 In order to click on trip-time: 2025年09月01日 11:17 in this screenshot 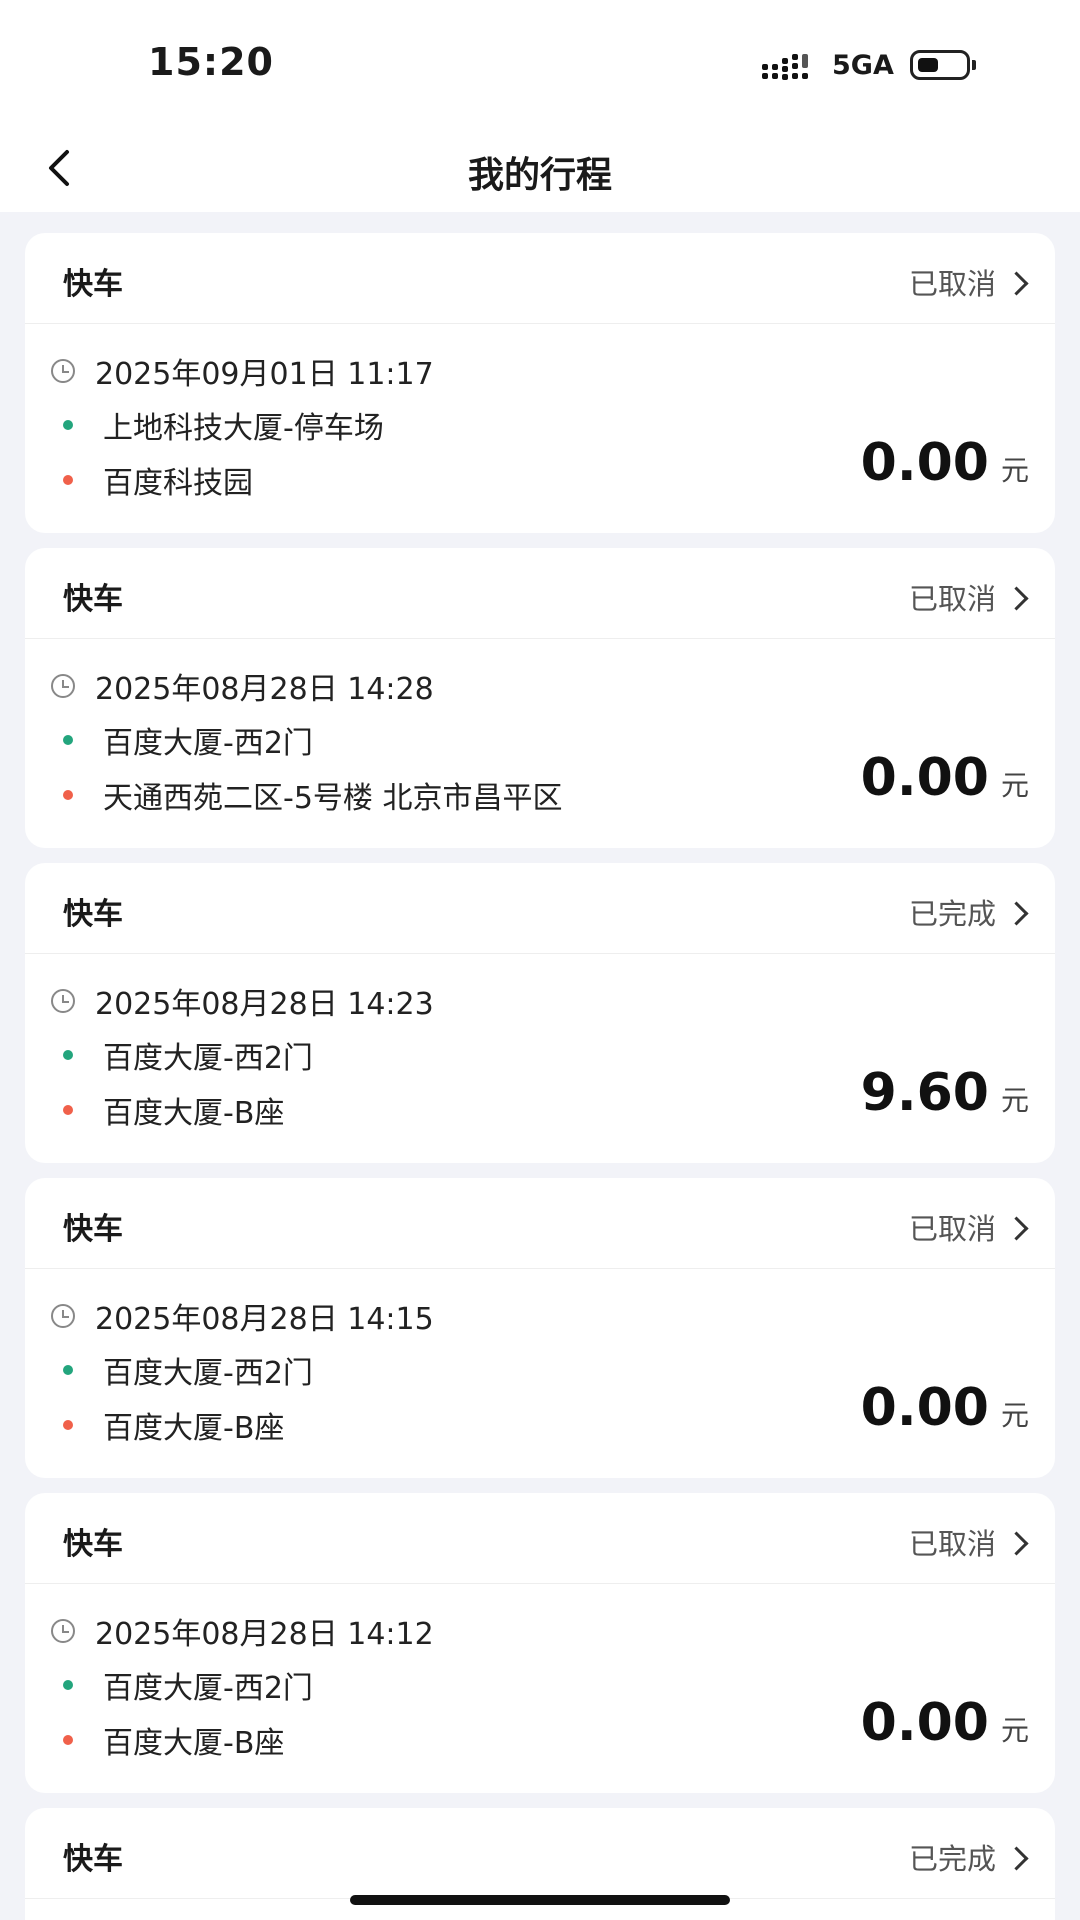, I will do `click(242, 371)`.